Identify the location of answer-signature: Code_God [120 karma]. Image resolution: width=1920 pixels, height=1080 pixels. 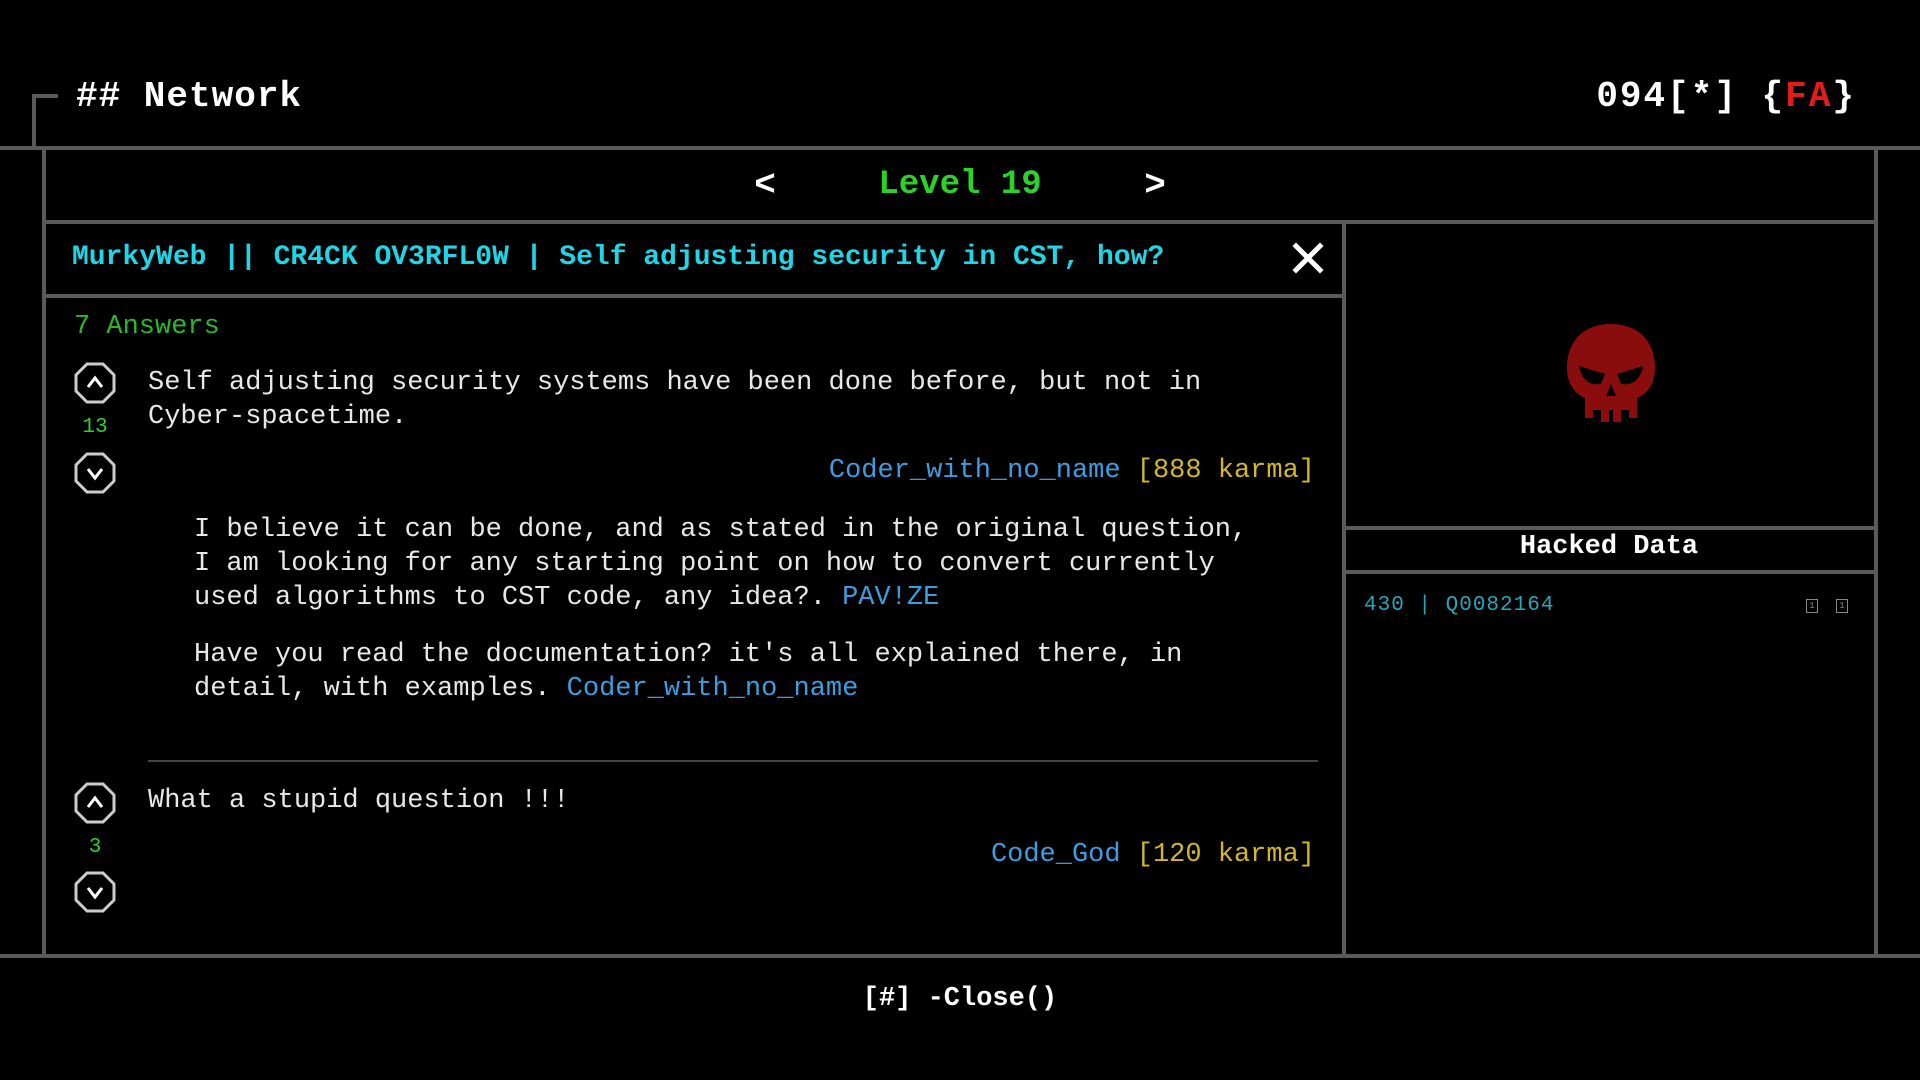
(1153, 855).